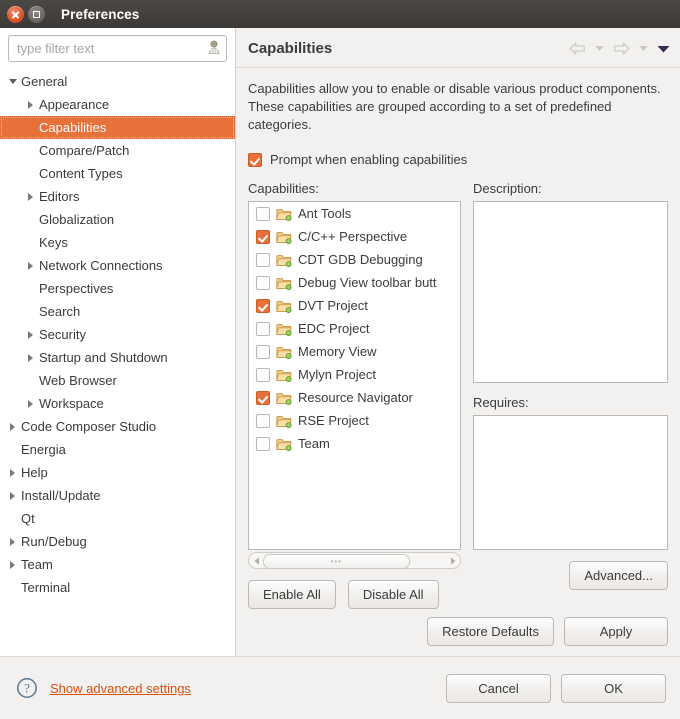  I want to click on forward-arrow-icon, so click(621, 48).